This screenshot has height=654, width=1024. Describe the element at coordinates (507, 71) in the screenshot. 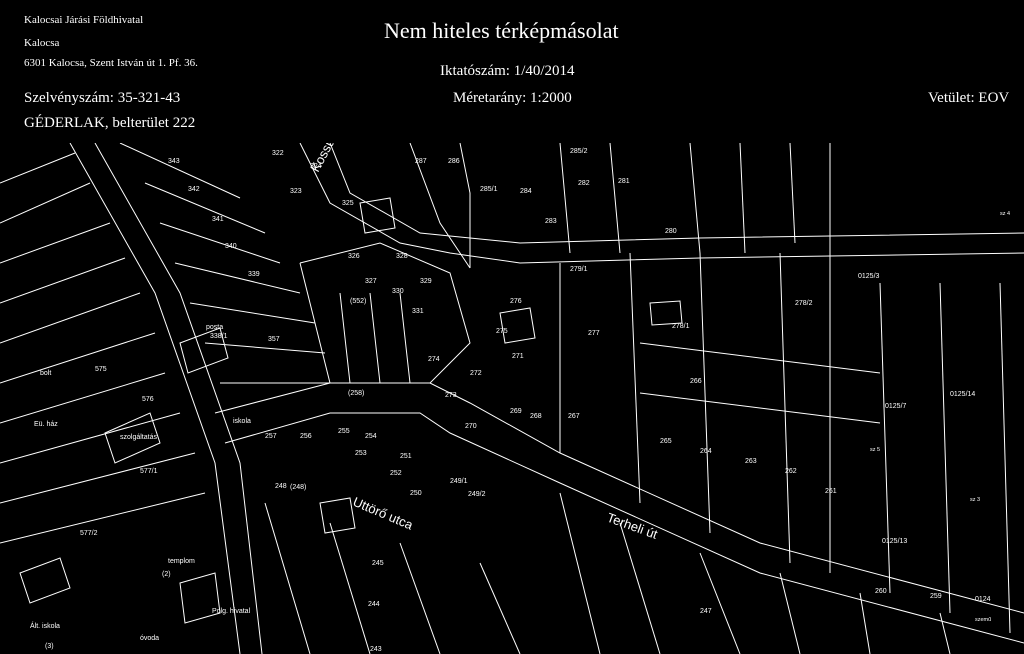

I see `file-number: Iktatószám: 1/40/2014` at that location.